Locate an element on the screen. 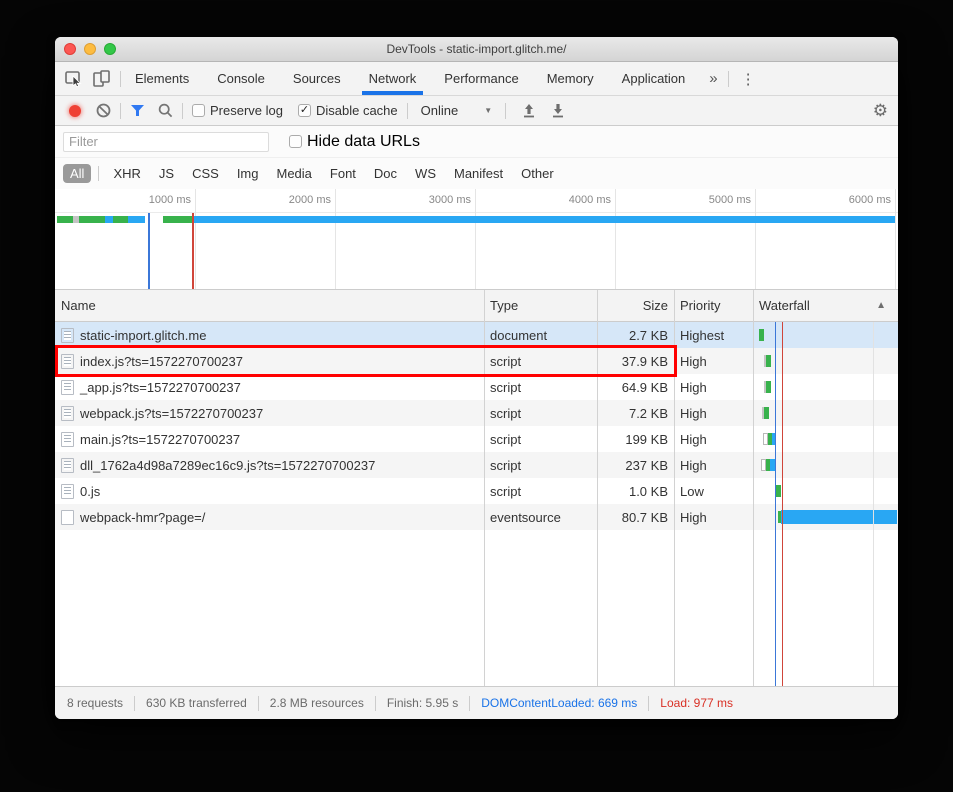 The width and height of the screenshot is (953, 792). type-filter-font: Font is located at coordinates (343, 173).